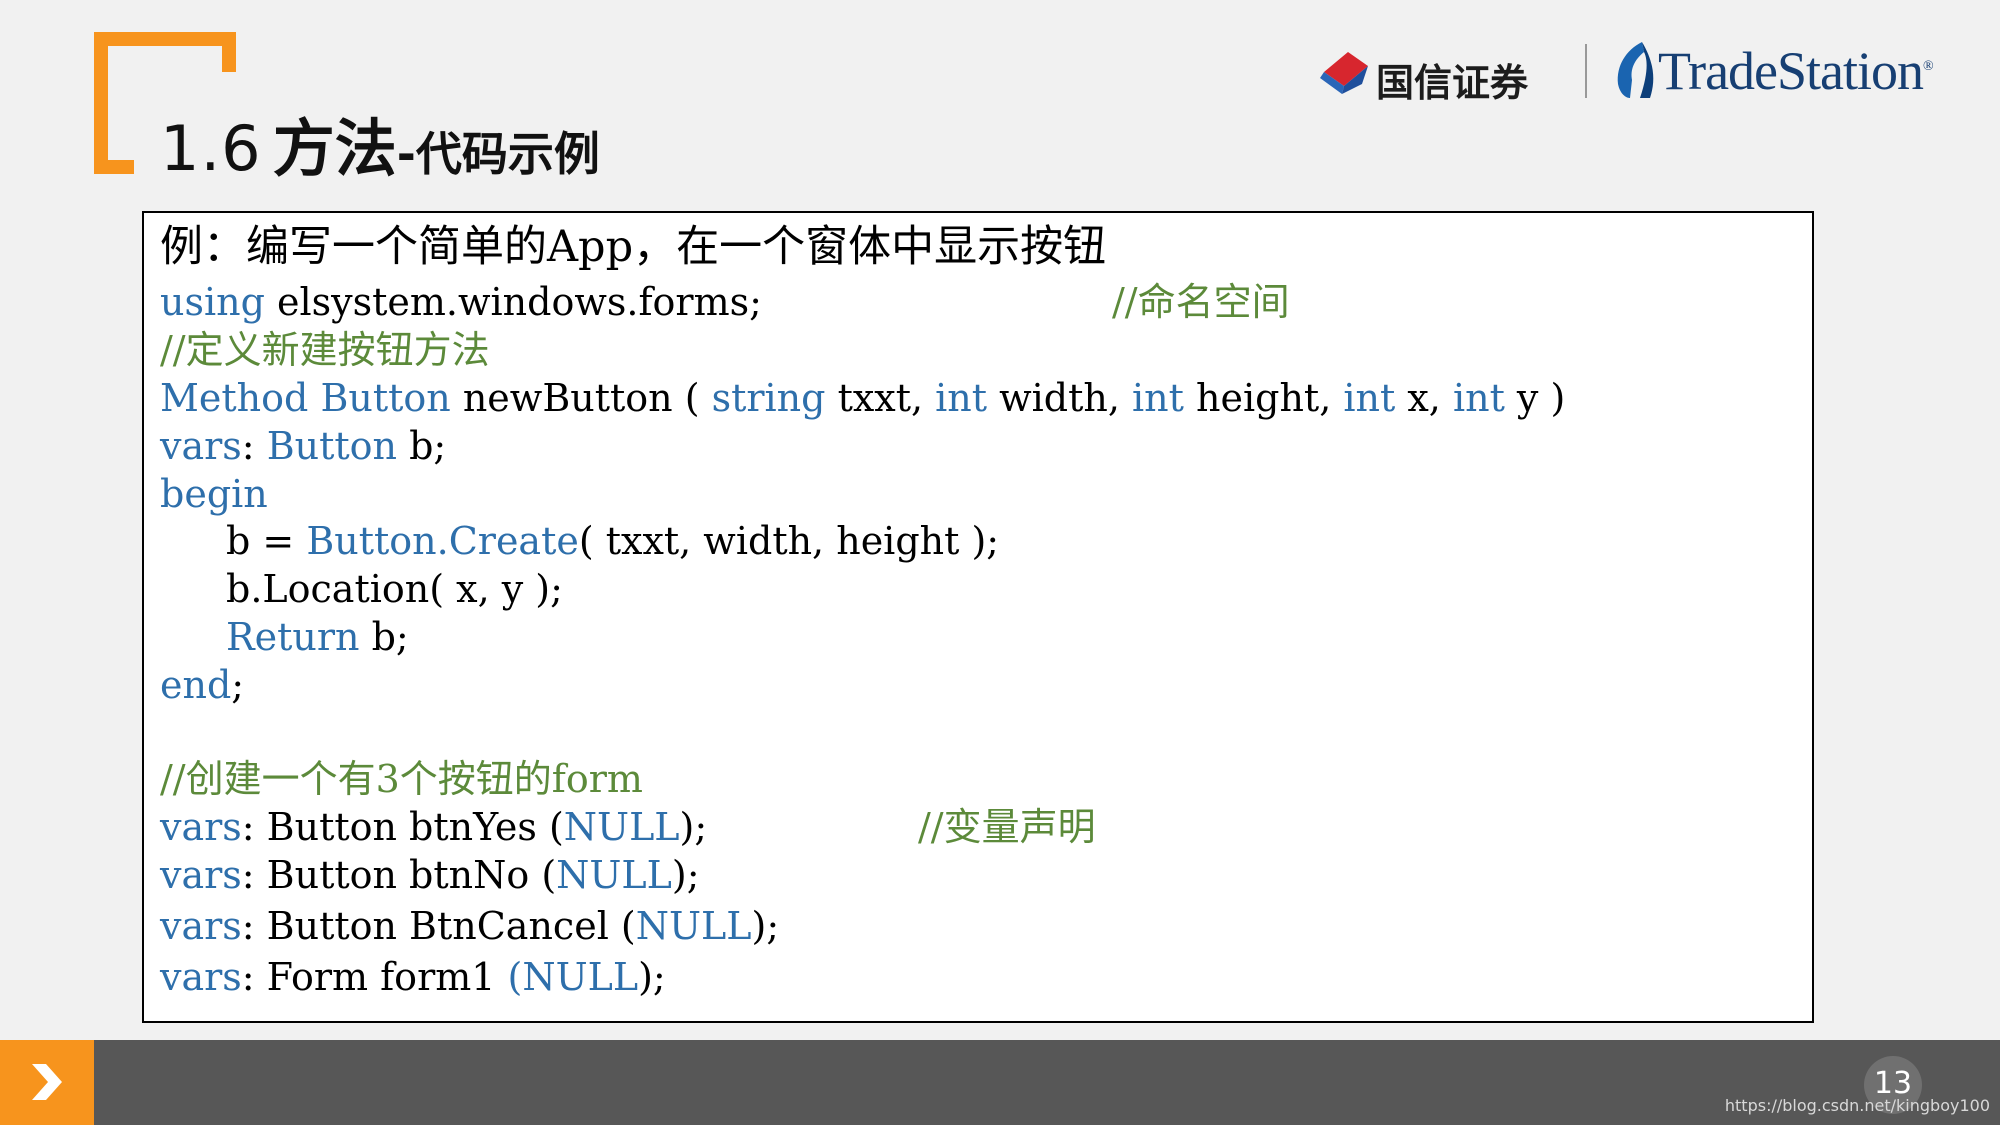 The image size is (2000, 1125). I want to click on code-text: height,, so click(1263, 398).